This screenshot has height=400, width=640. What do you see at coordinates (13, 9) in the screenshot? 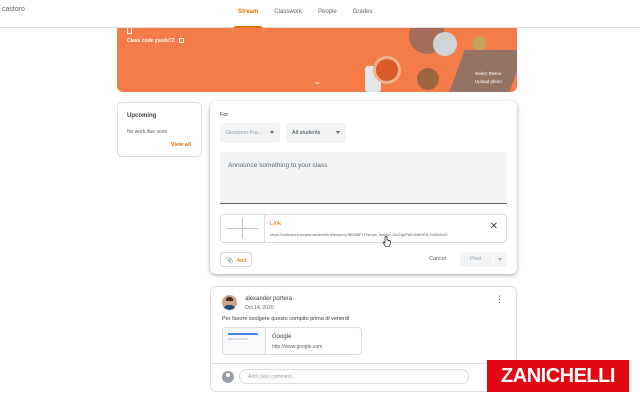
I see `class-name: castoro` at bounding box center [13, 9].